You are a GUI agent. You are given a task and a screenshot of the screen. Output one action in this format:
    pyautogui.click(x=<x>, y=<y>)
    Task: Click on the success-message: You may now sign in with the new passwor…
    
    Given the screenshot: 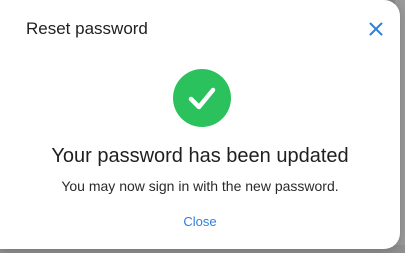 What is the action you would take?
    pyautogui.click(x=200, y=186)
    